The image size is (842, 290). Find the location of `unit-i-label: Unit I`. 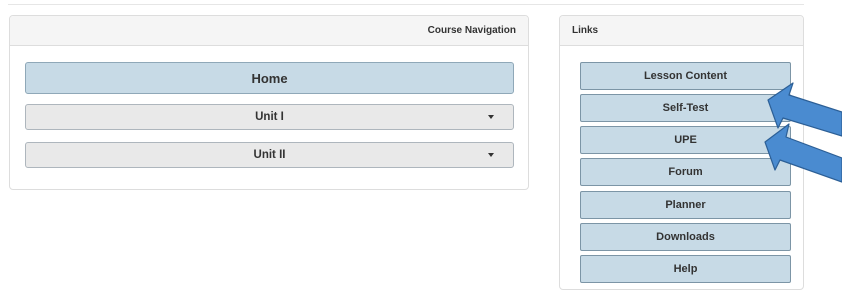

unit-i-label: Unit I is located at coordinates (269, 117).